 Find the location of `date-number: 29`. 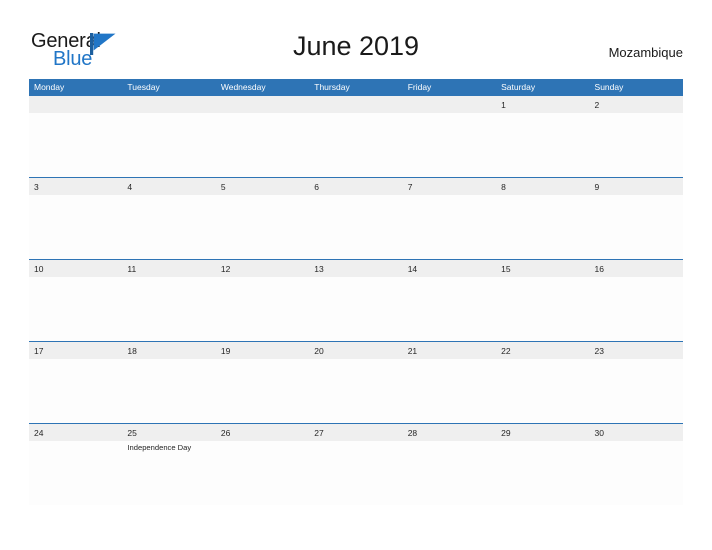

date-number: 29 is located at coordinates (542, 432).